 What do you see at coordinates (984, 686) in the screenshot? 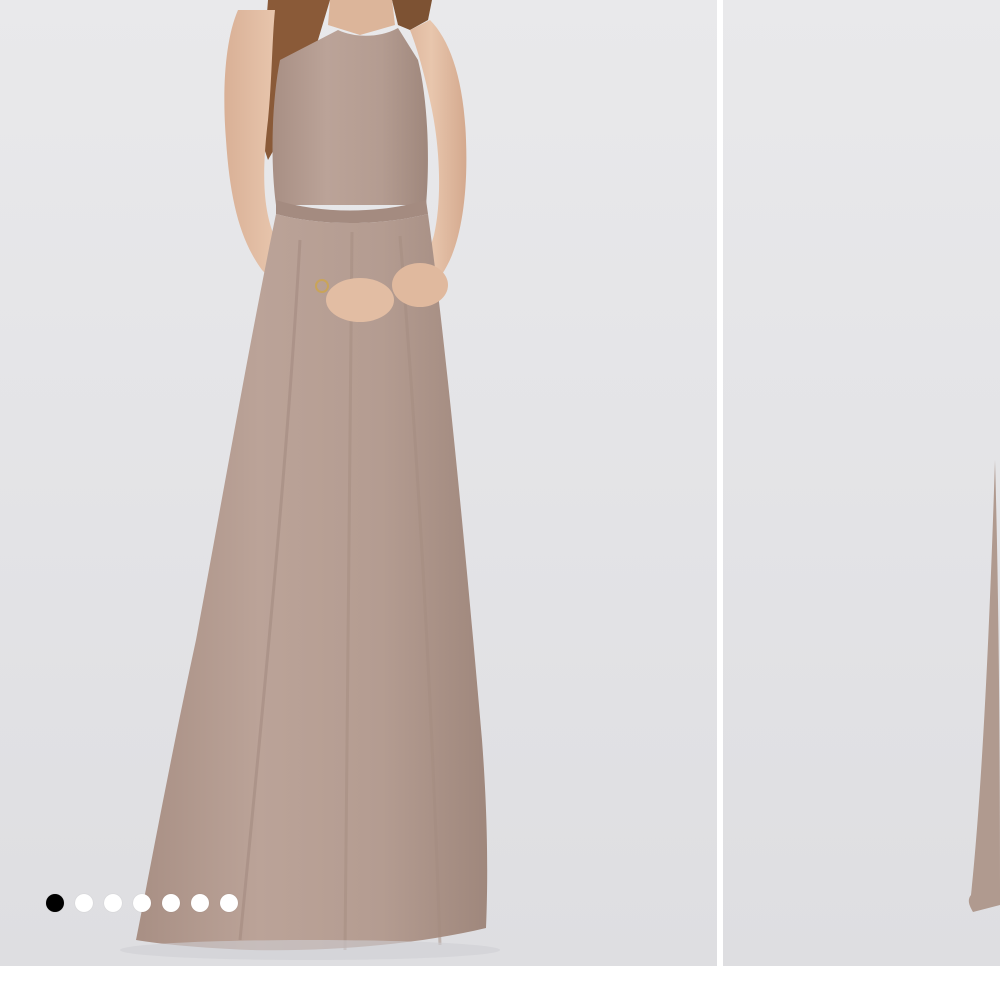
I see `next-photo-dress-edge` at bounding box center [984, 686].